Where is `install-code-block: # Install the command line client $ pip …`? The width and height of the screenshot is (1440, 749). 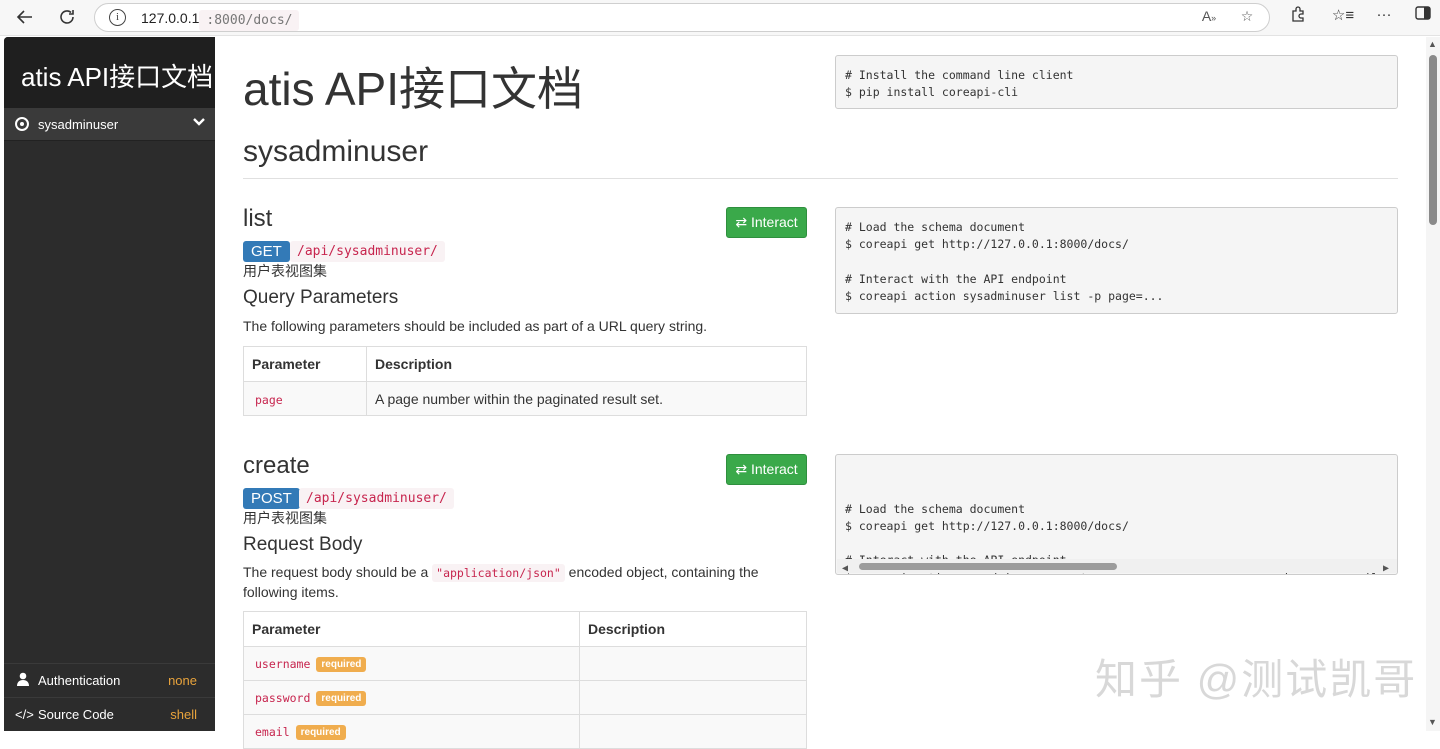
install-code-block: # Install the command line client $ pip … is located at coordinates (1116, 82).